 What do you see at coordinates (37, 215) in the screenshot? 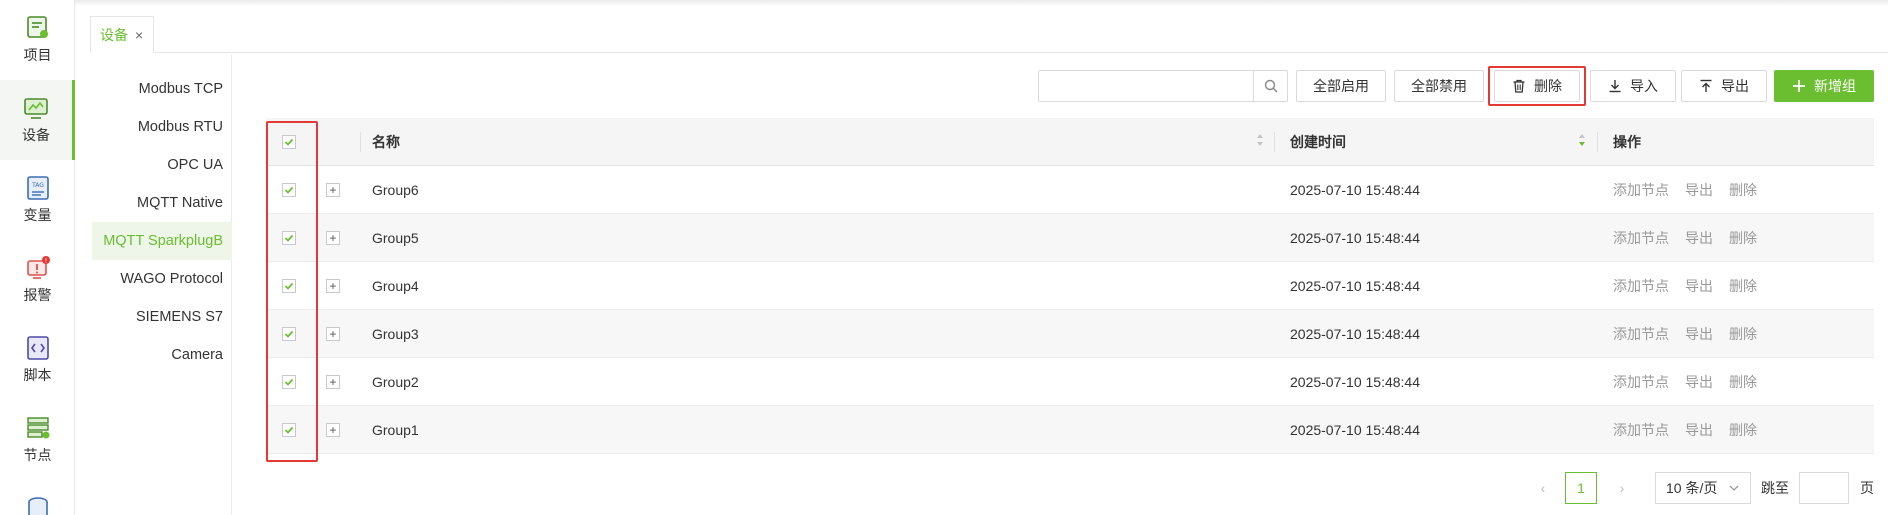
I see `nav-label: 变量` at bounding box center [37, 215].